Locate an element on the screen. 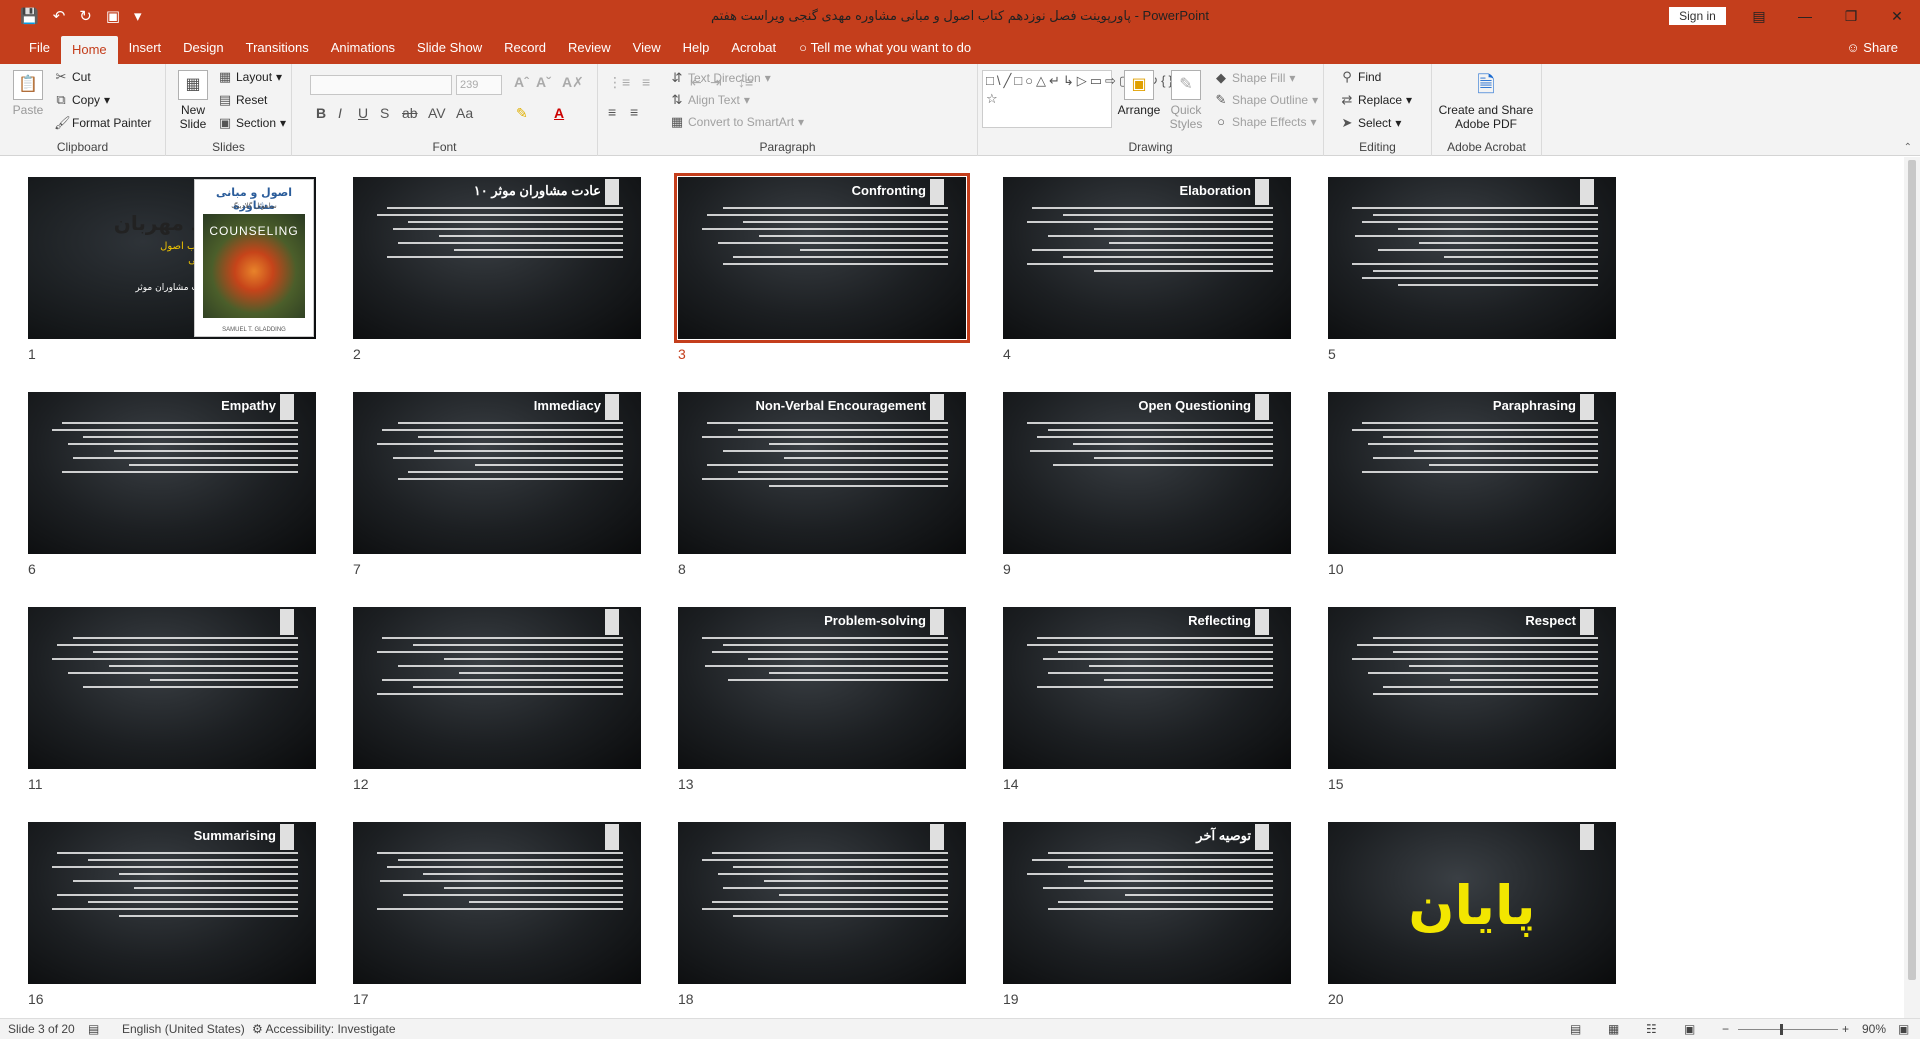 The width and height of the screenshot is (1920, 1039). accessibility-status: ⚙ Accessibility: Investigate is located at coordinates (324, 1029).